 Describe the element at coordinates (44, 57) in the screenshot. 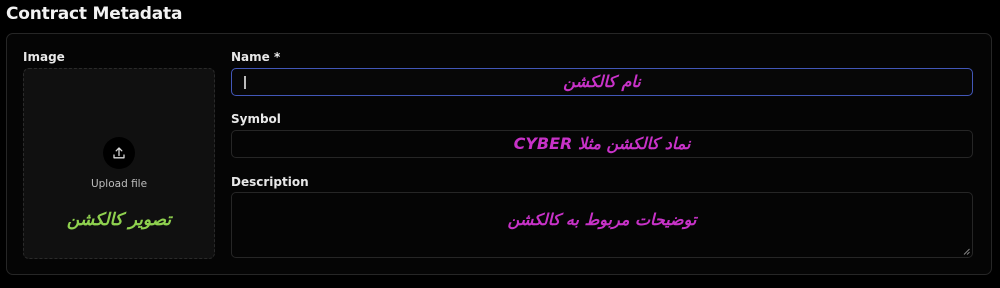

I see `image-label: Image` at that location.